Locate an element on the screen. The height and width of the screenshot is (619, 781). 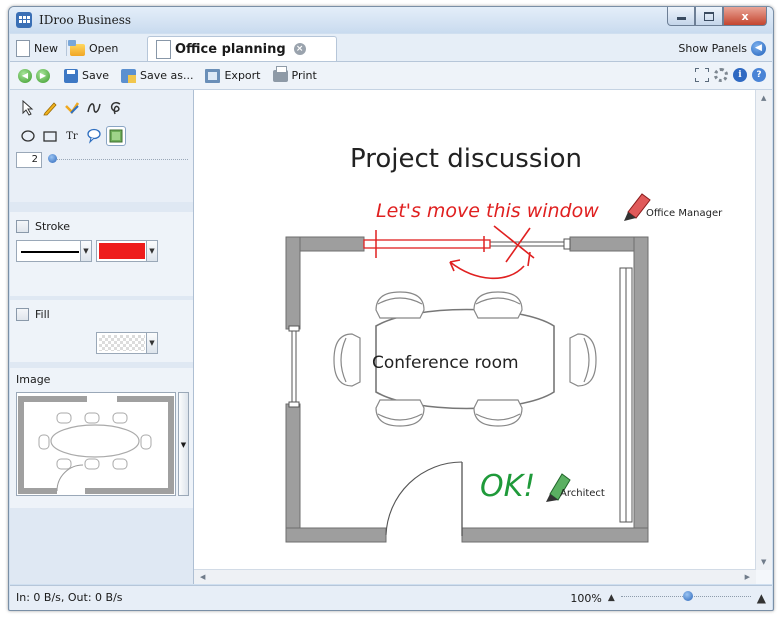
canvas-heading: Project discussion is located at coordinates (466, 159).